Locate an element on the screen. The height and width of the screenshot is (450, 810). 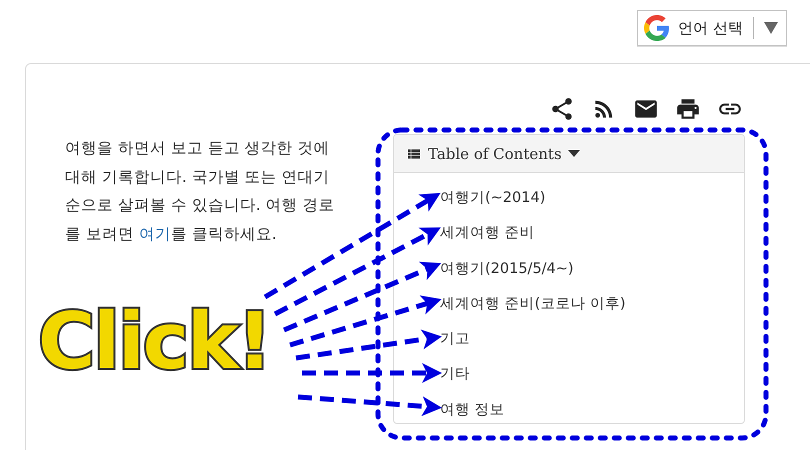
toc-item: 기타 is located at coordinates (592, 379).